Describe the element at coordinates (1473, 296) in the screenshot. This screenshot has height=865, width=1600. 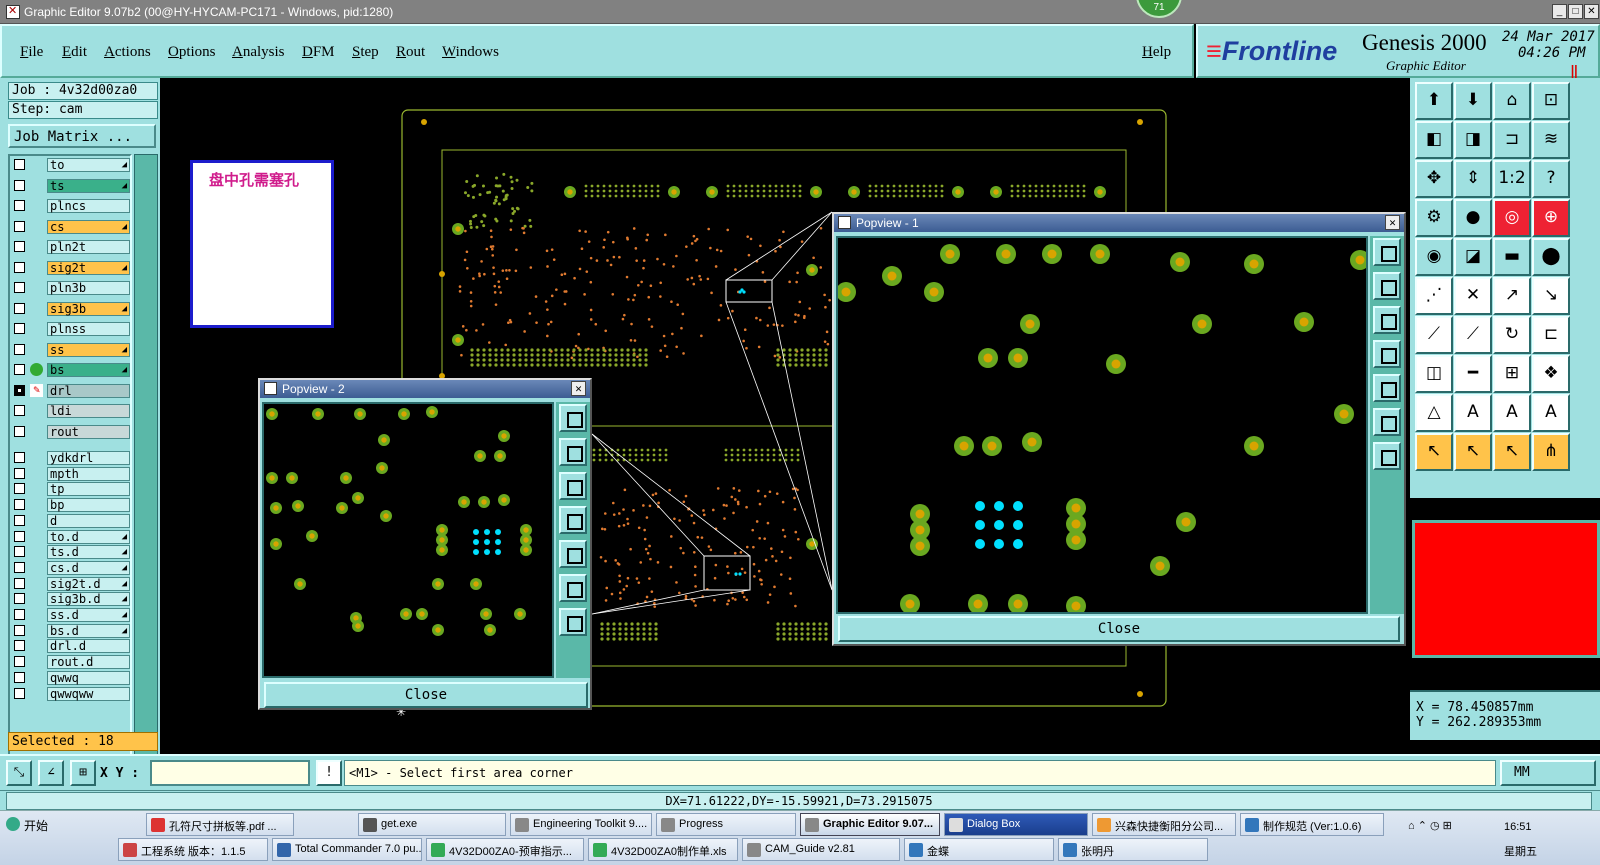
I see `cut-icon: ✕` at that location.